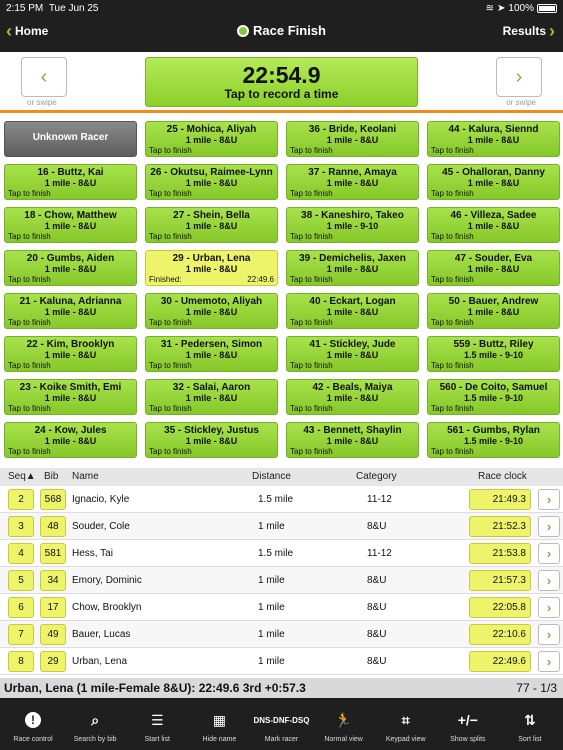  I want to click on race-control-button: ! Race control, so click(33, 724).